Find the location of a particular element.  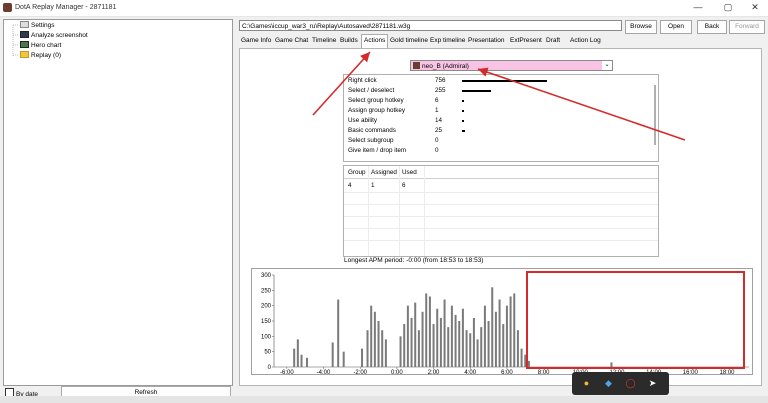

arrow-to-actions-tab is located at coordinates (341, 83).